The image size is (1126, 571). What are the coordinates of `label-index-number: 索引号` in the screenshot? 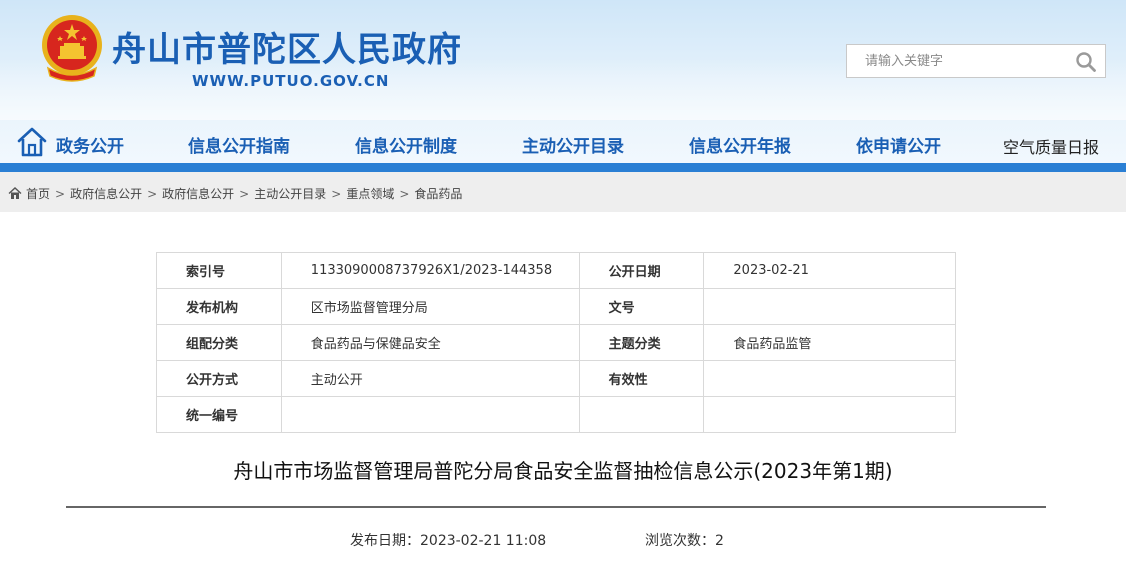 It's located at (219, 270).